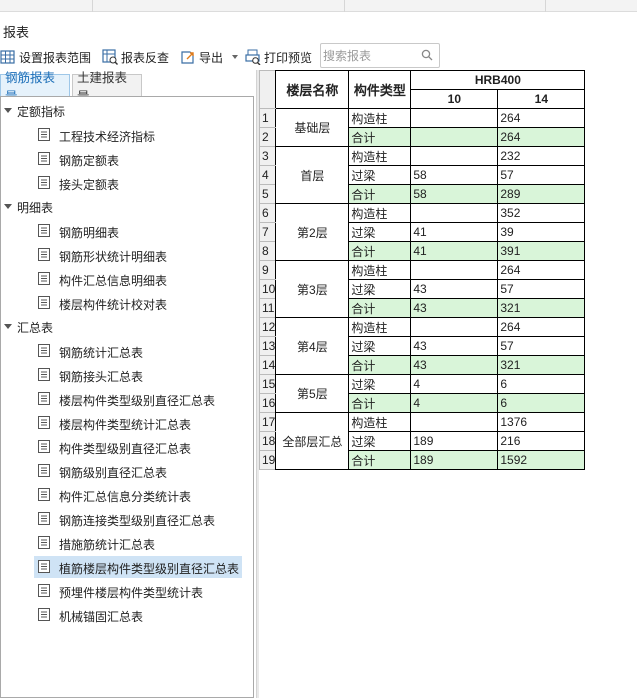 The image size is (637, 698). Describe the element at coordinates (267, 327) in the screenshot. I see `row-number: 12` at that location.